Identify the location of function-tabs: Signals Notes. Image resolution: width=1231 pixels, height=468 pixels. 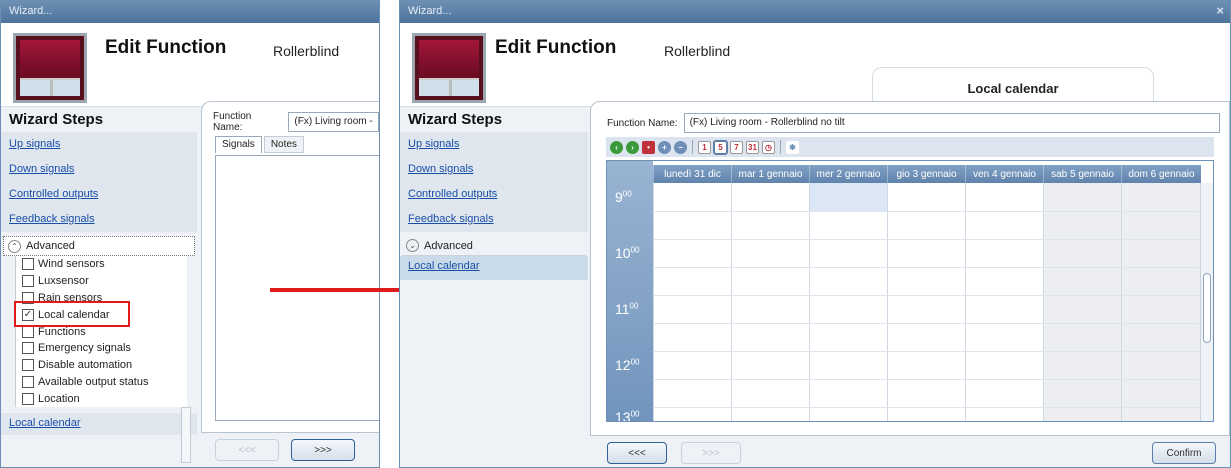
(259, 144).